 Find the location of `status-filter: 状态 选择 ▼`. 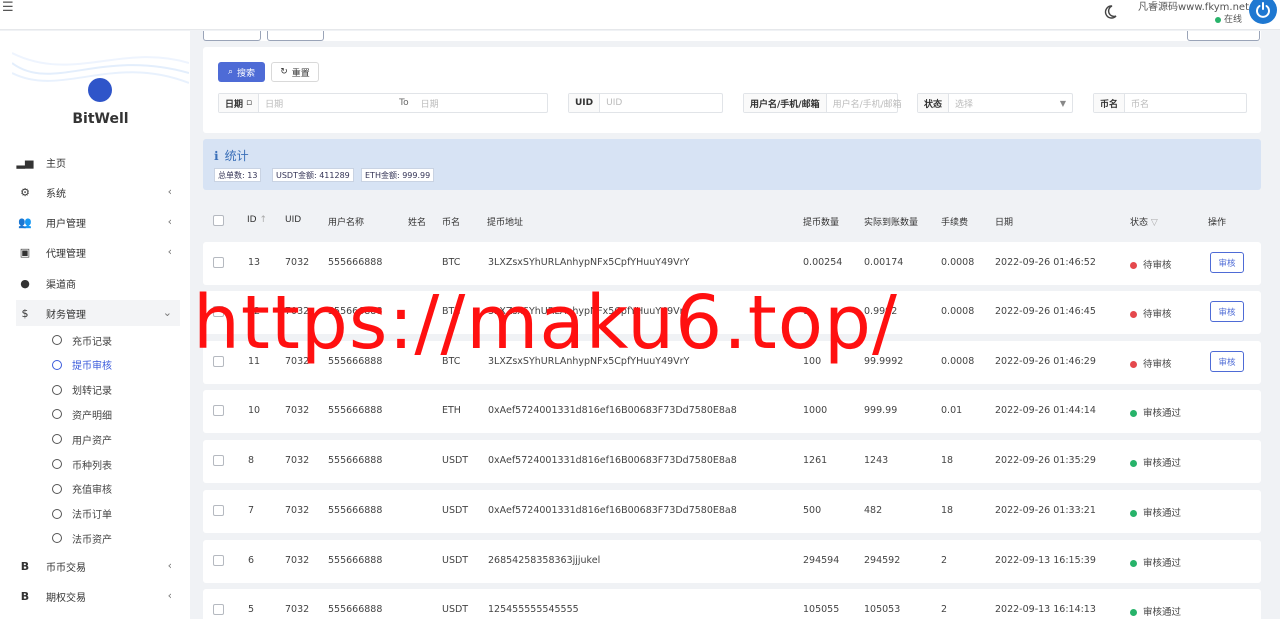

status-filter: 状态 选择 ▼ is located at coordinates (995, 103).